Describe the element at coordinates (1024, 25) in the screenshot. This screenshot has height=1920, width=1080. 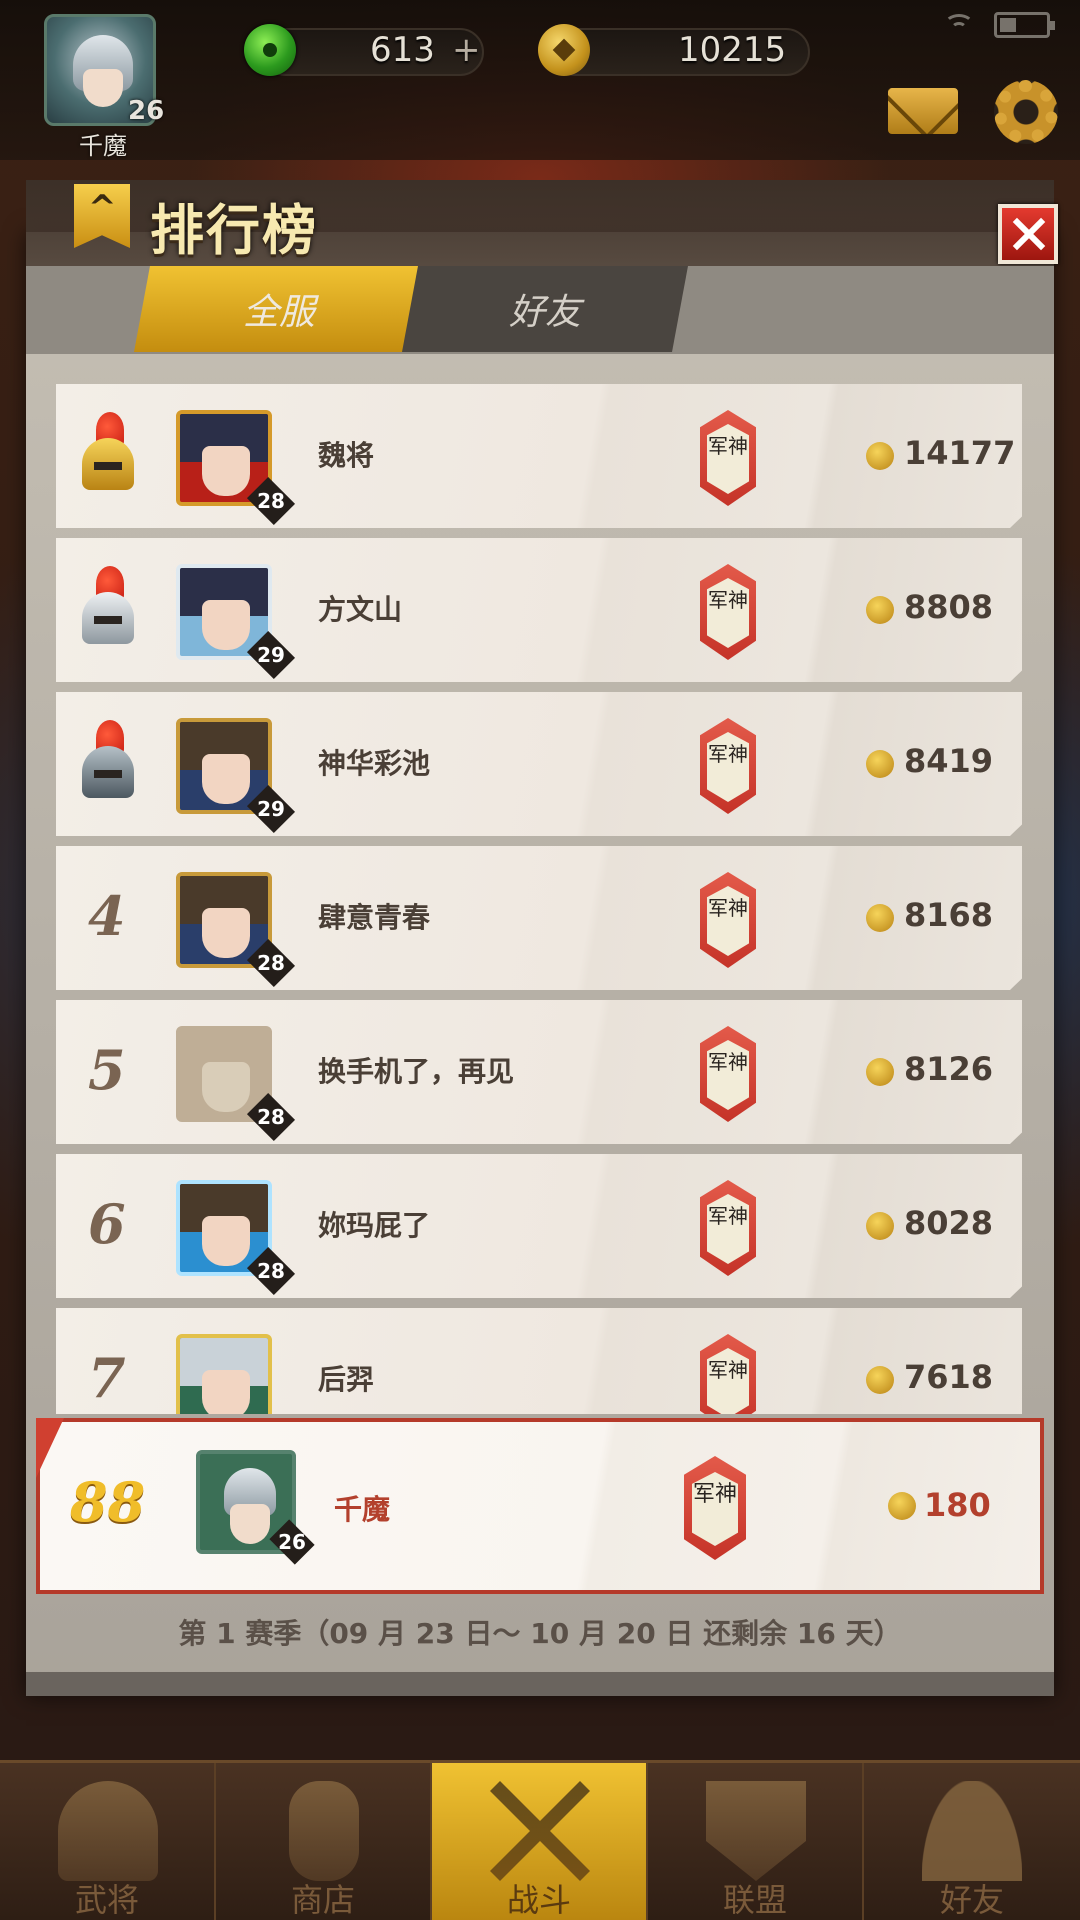
I see `battery-icon` at that location.